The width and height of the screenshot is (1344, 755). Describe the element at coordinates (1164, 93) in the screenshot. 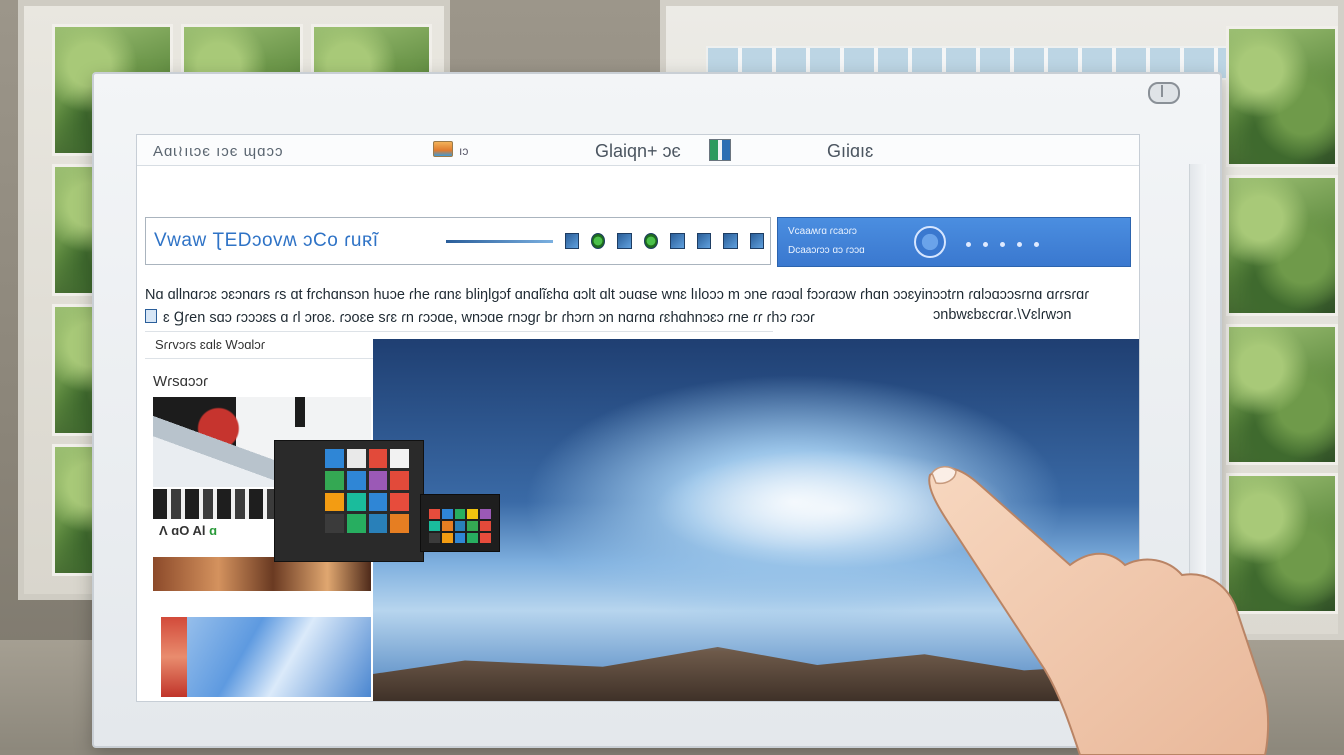

I see `monitor-badge-icon` at that location.